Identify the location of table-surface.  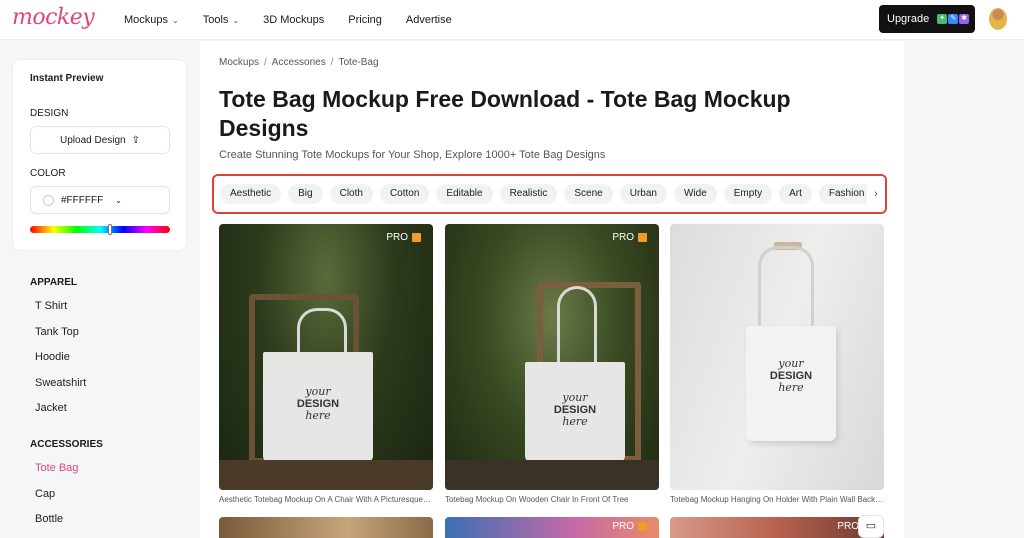
(326, 475).